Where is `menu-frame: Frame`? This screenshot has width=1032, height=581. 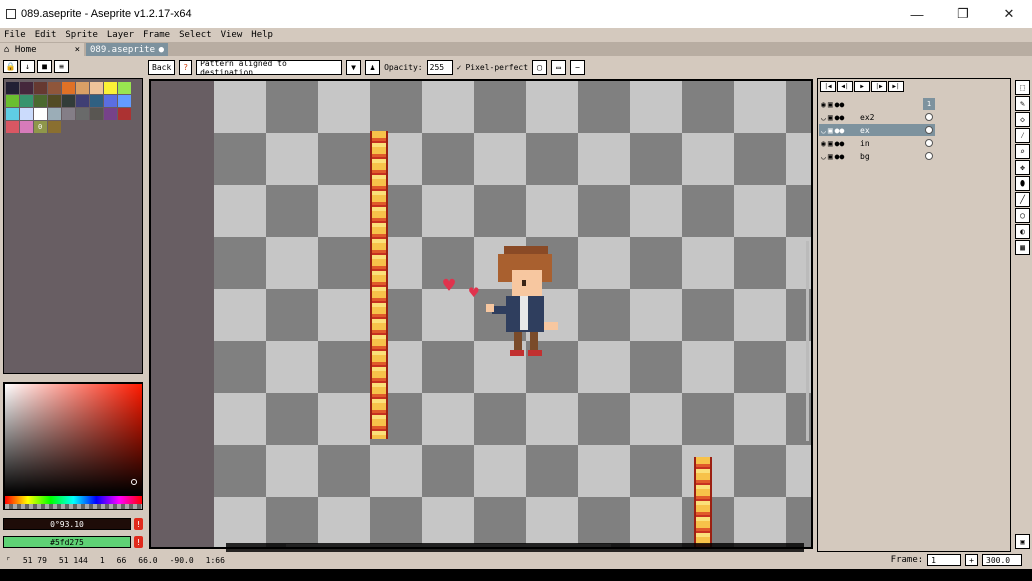 menu-frame: Frame is located at coordinates (156, 35).